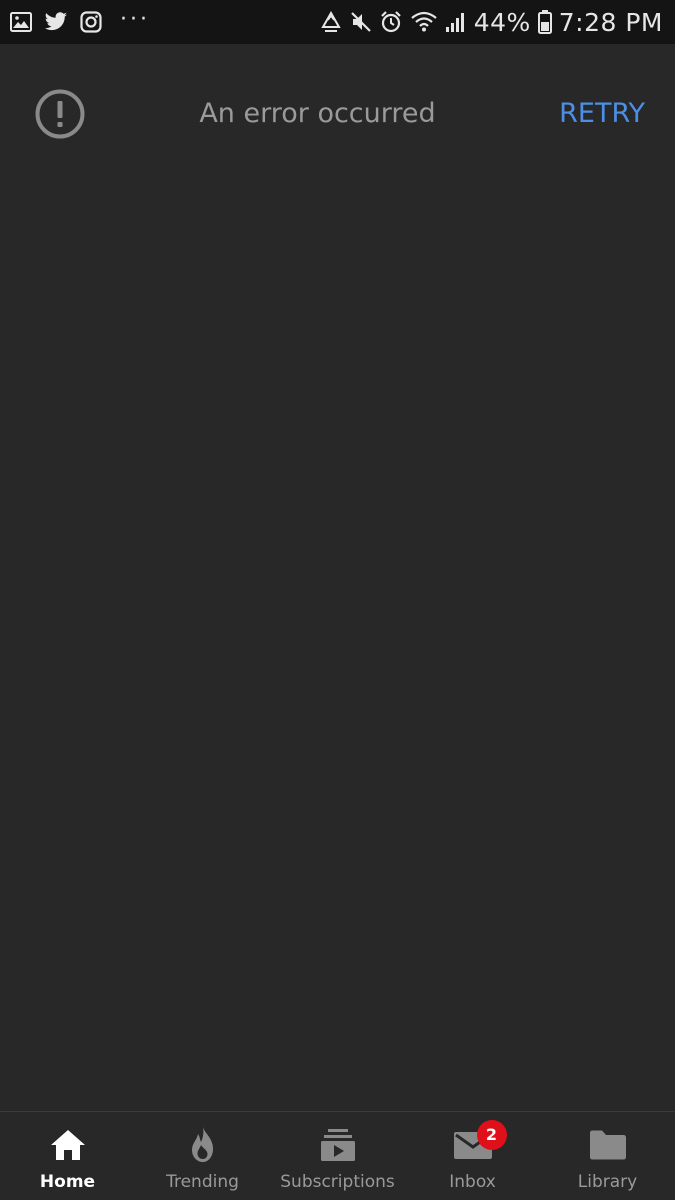  What do you see at coordinates (424, 22) in the screenshot?
I see `wifi-icon` at bounding box center [424, 22].